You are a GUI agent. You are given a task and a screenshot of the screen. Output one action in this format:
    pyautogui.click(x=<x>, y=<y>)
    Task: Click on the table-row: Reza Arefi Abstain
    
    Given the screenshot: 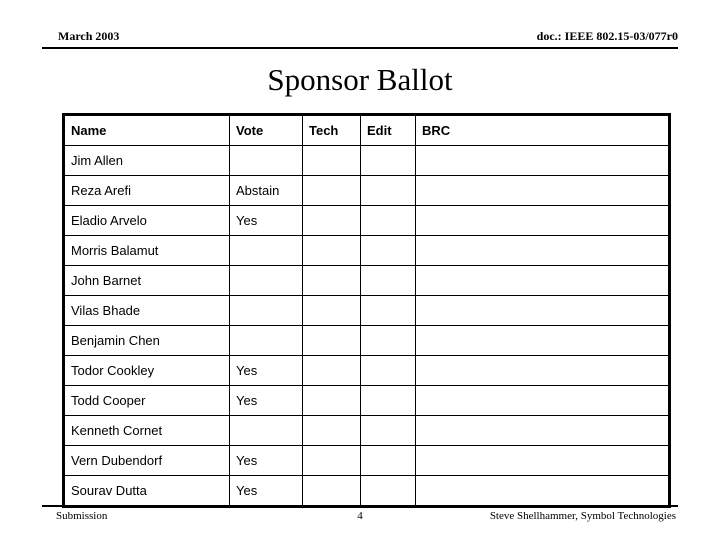 What is the action you would take?
    pyautogui.click(x=366, y=190)
    